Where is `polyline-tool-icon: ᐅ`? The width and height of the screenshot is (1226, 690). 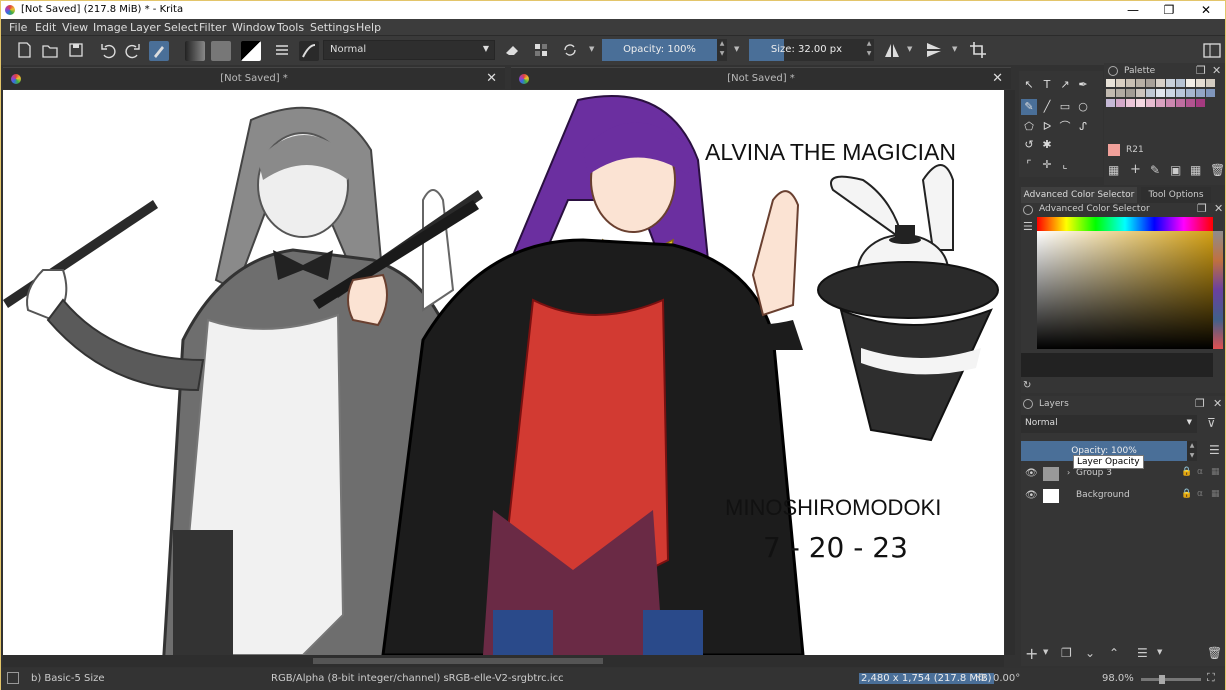
polyline-tool-icon: ᐅ is located at coordinates (1047, 127).